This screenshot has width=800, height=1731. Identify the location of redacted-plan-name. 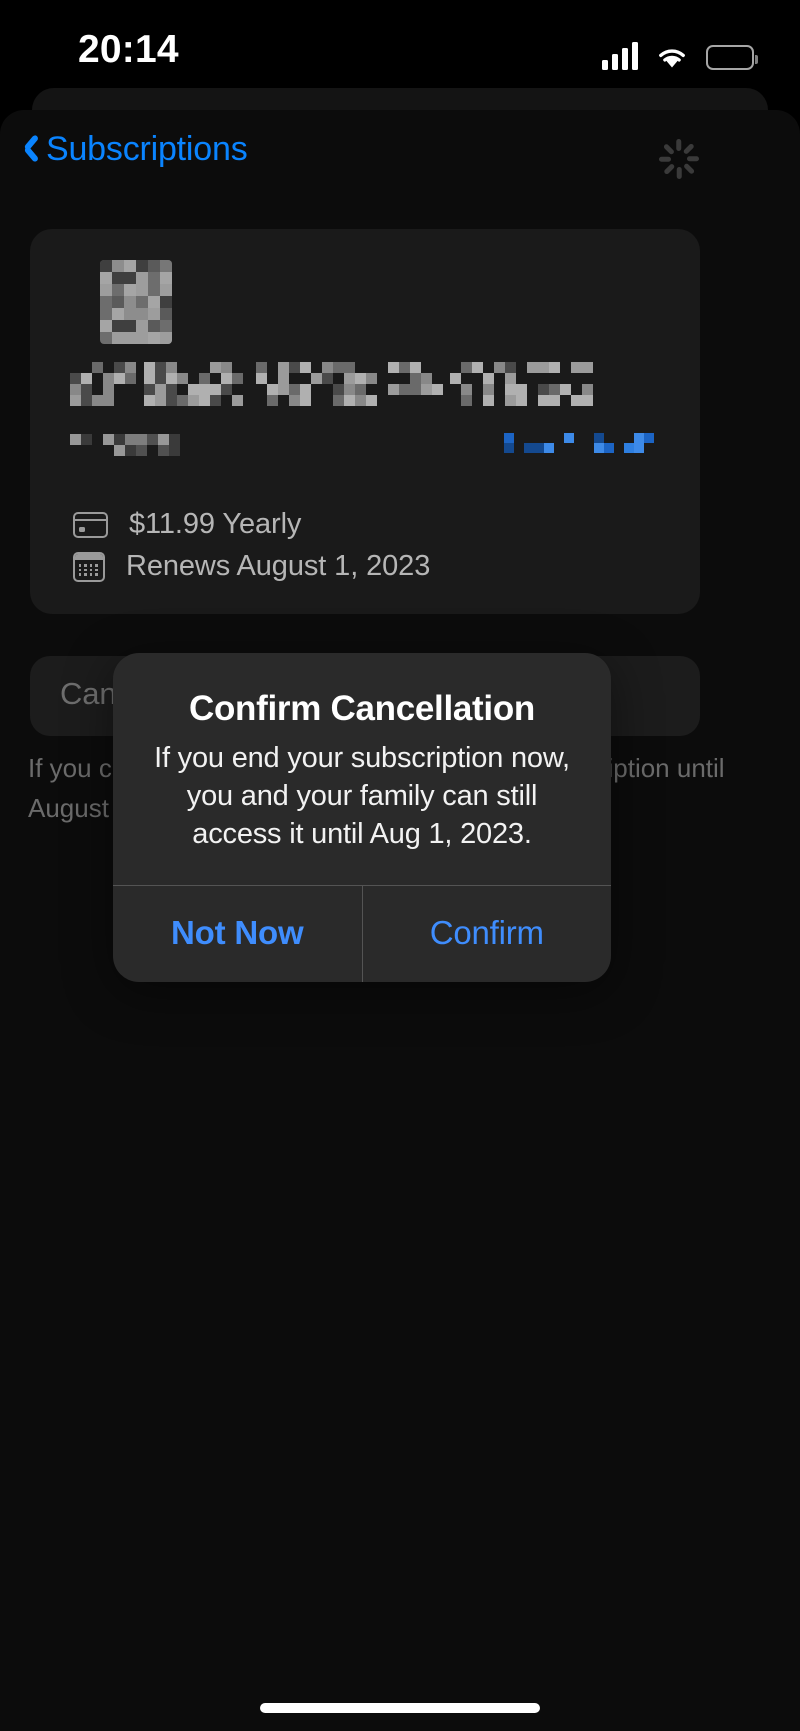
(125, 445).